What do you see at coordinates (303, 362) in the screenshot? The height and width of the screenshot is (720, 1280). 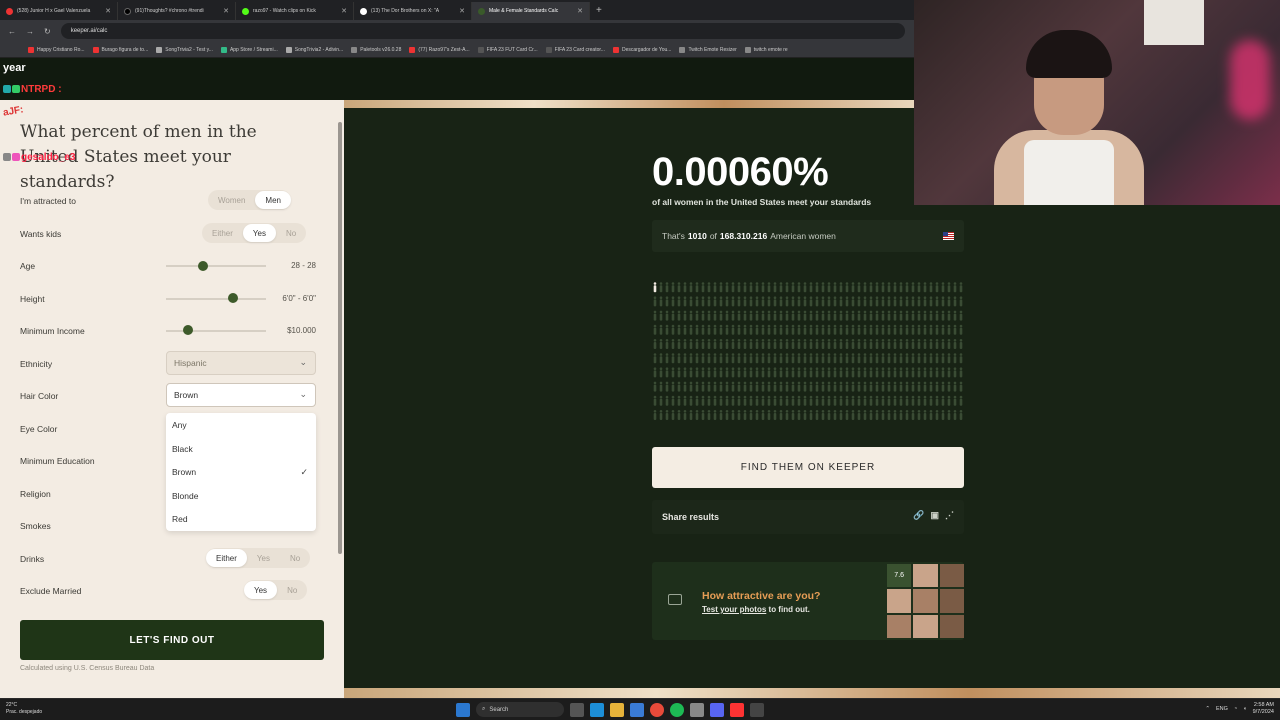 I see `chevron-down-icon: ⌄` at bounding box center [303, 362].